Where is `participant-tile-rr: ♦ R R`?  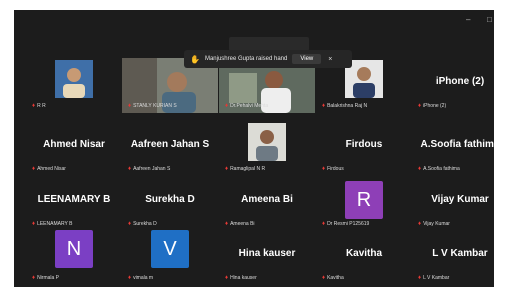 participant-tile-rr: ♦ R R is located at coordinates (74, 85).